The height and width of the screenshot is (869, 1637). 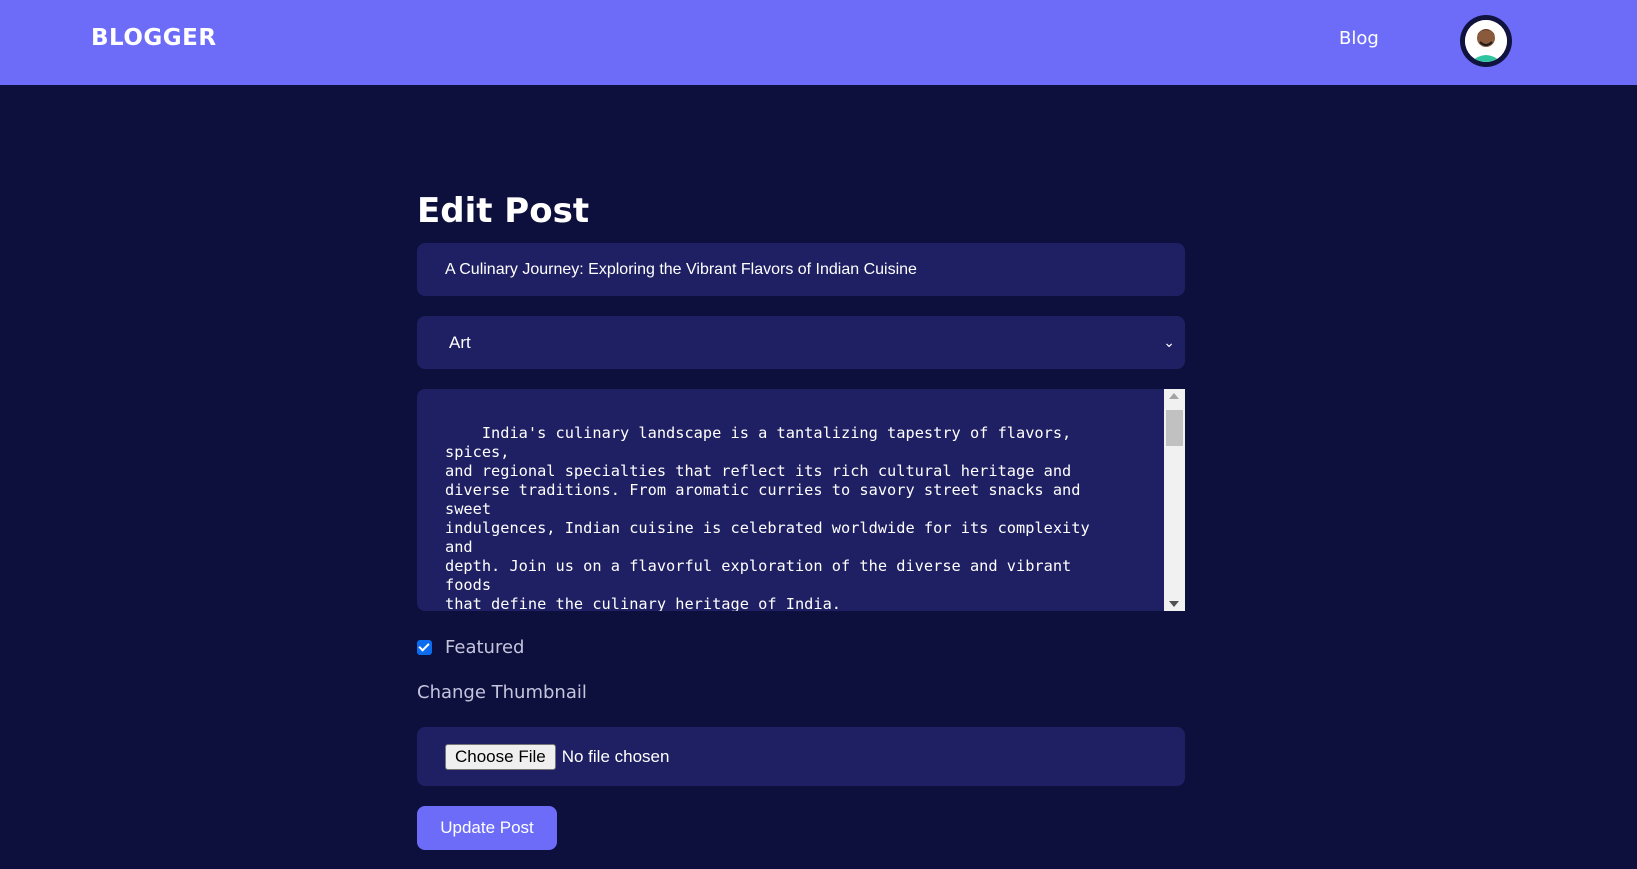 I want to click on avatar-image, so click(x=1486, y=41).